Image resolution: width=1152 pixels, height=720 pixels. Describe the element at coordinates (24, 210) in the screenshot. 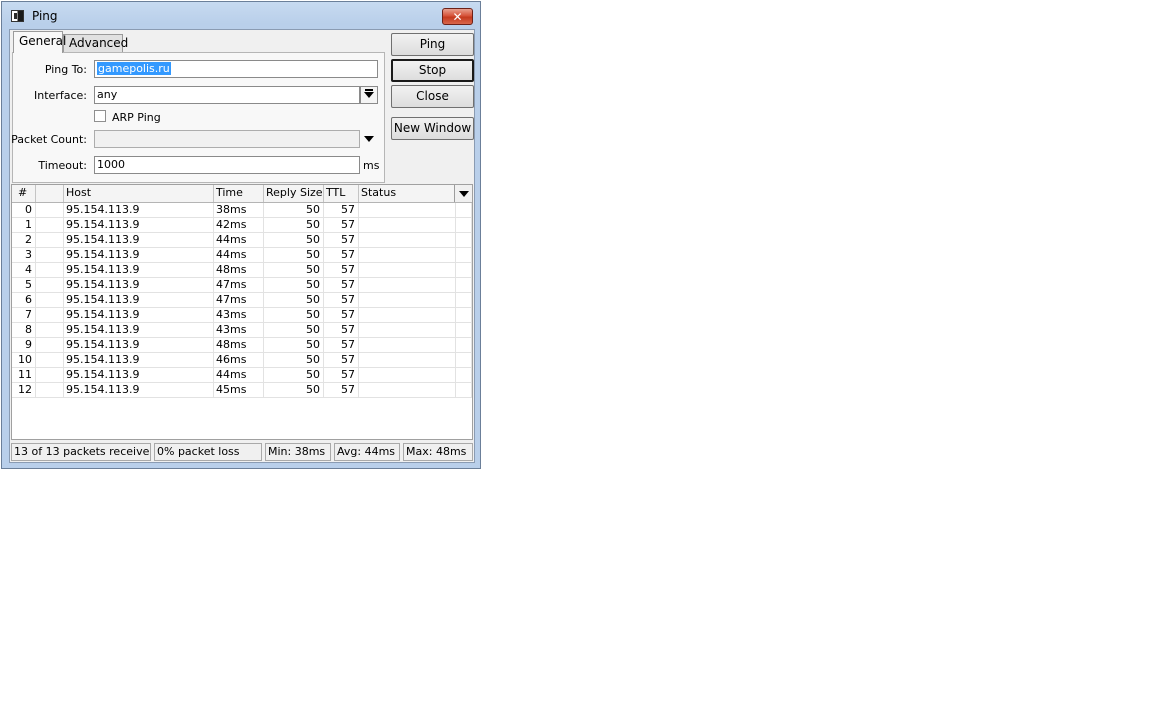

I see `cell-number: 0` at that location.